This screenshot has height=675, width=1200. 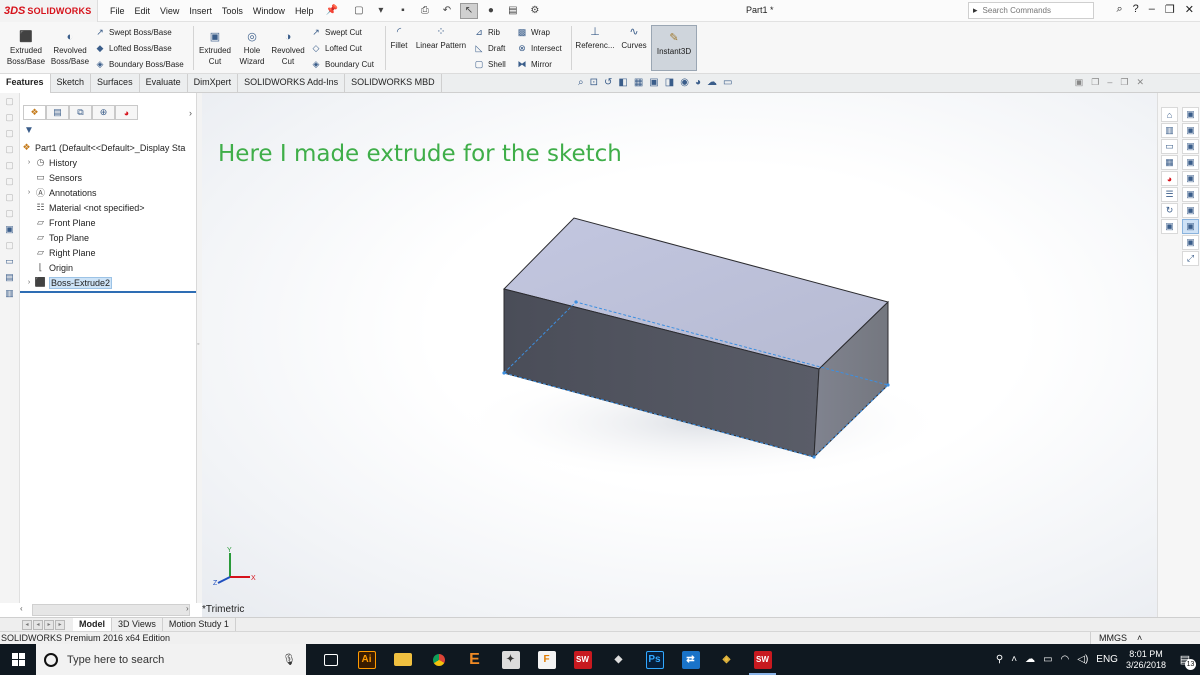 What do you see at coordinates (425, 11) in the screenshot?
I see `print-icon: ⎙` at bounding box center [425, 11].